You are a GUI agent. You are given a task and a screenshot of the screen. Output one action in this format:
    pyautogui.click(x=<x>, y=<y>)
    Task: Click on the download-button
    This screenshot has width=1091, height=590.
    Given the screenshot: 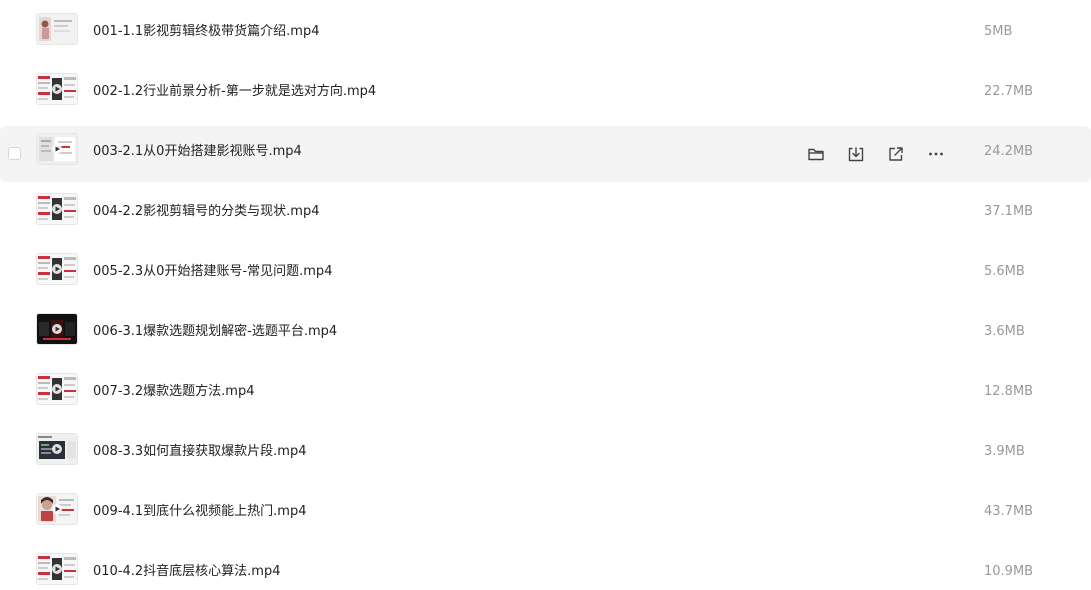 What is the action you would take?
    pyautogui.click(x=856, y=154)
    